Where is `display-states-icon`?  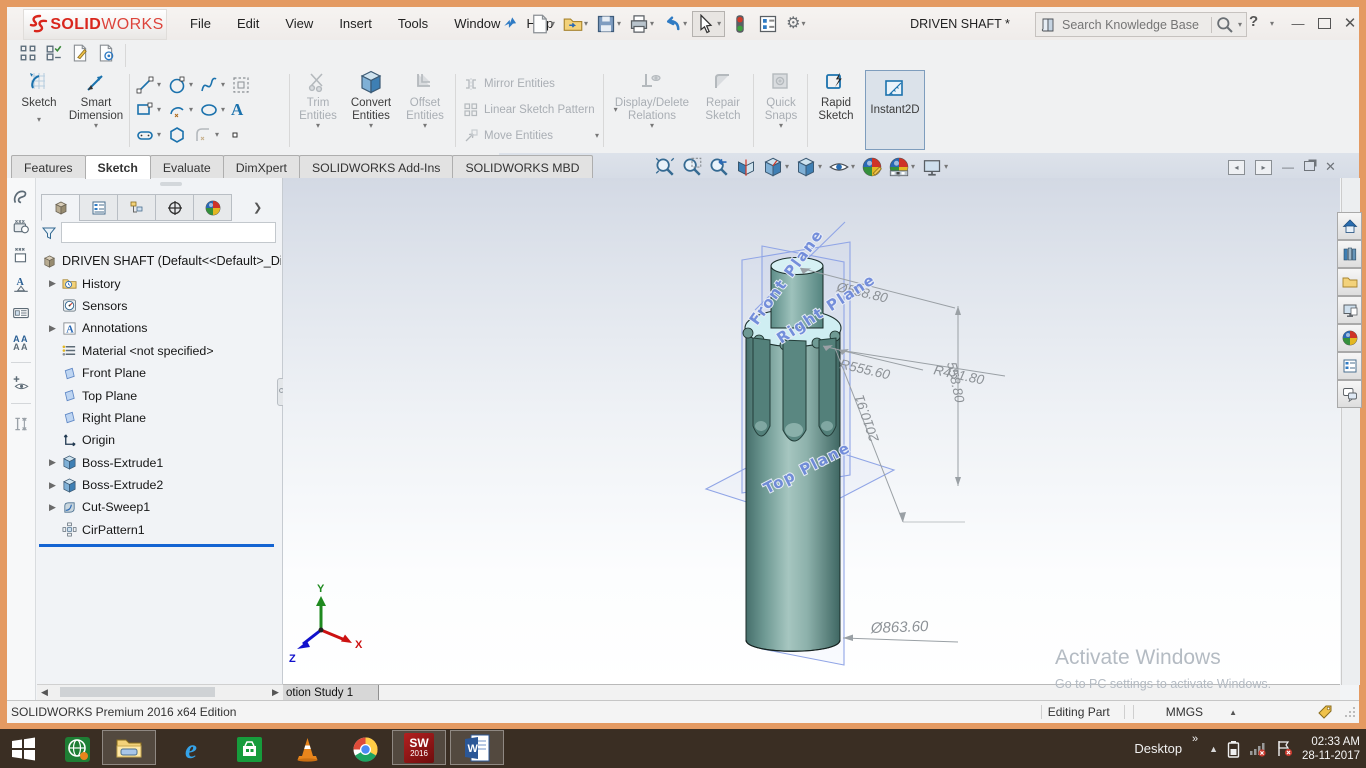 display-states-icon is located at coordinates (21, 313).